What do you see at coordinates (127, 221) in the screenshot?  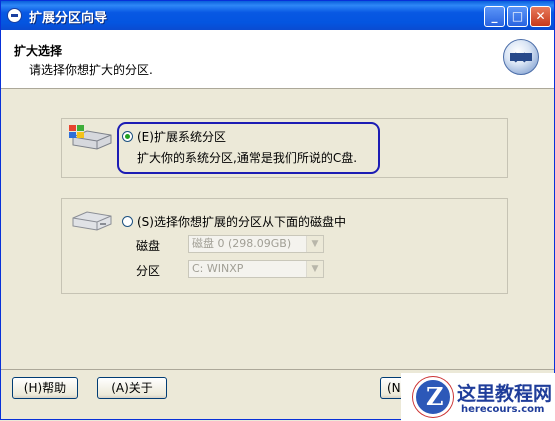 I see `radio-unselected-indicator` at bounding box center [127, 221].